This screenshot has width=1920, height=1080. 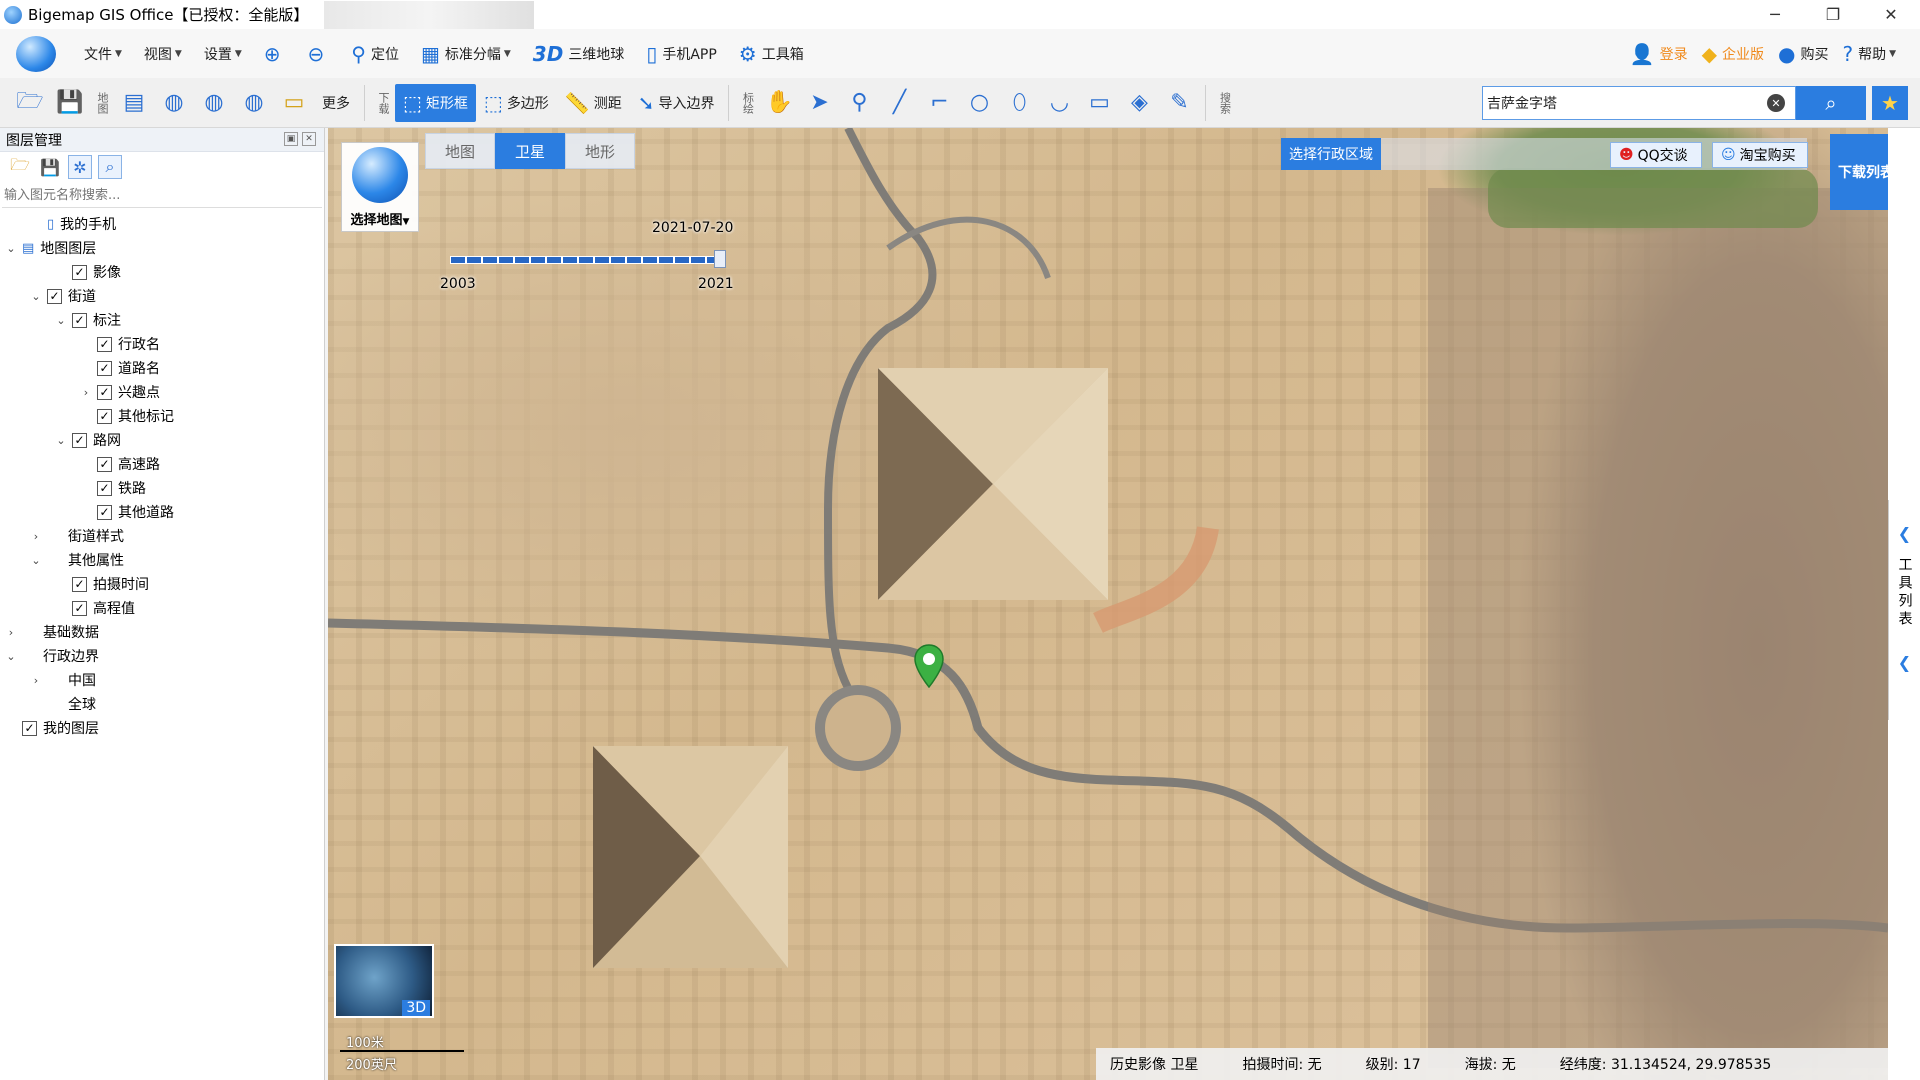 What do you see at coordinates (36, 53) in the screenshot?
I see `brand-logo-icon` at bounding box center [36, 53].